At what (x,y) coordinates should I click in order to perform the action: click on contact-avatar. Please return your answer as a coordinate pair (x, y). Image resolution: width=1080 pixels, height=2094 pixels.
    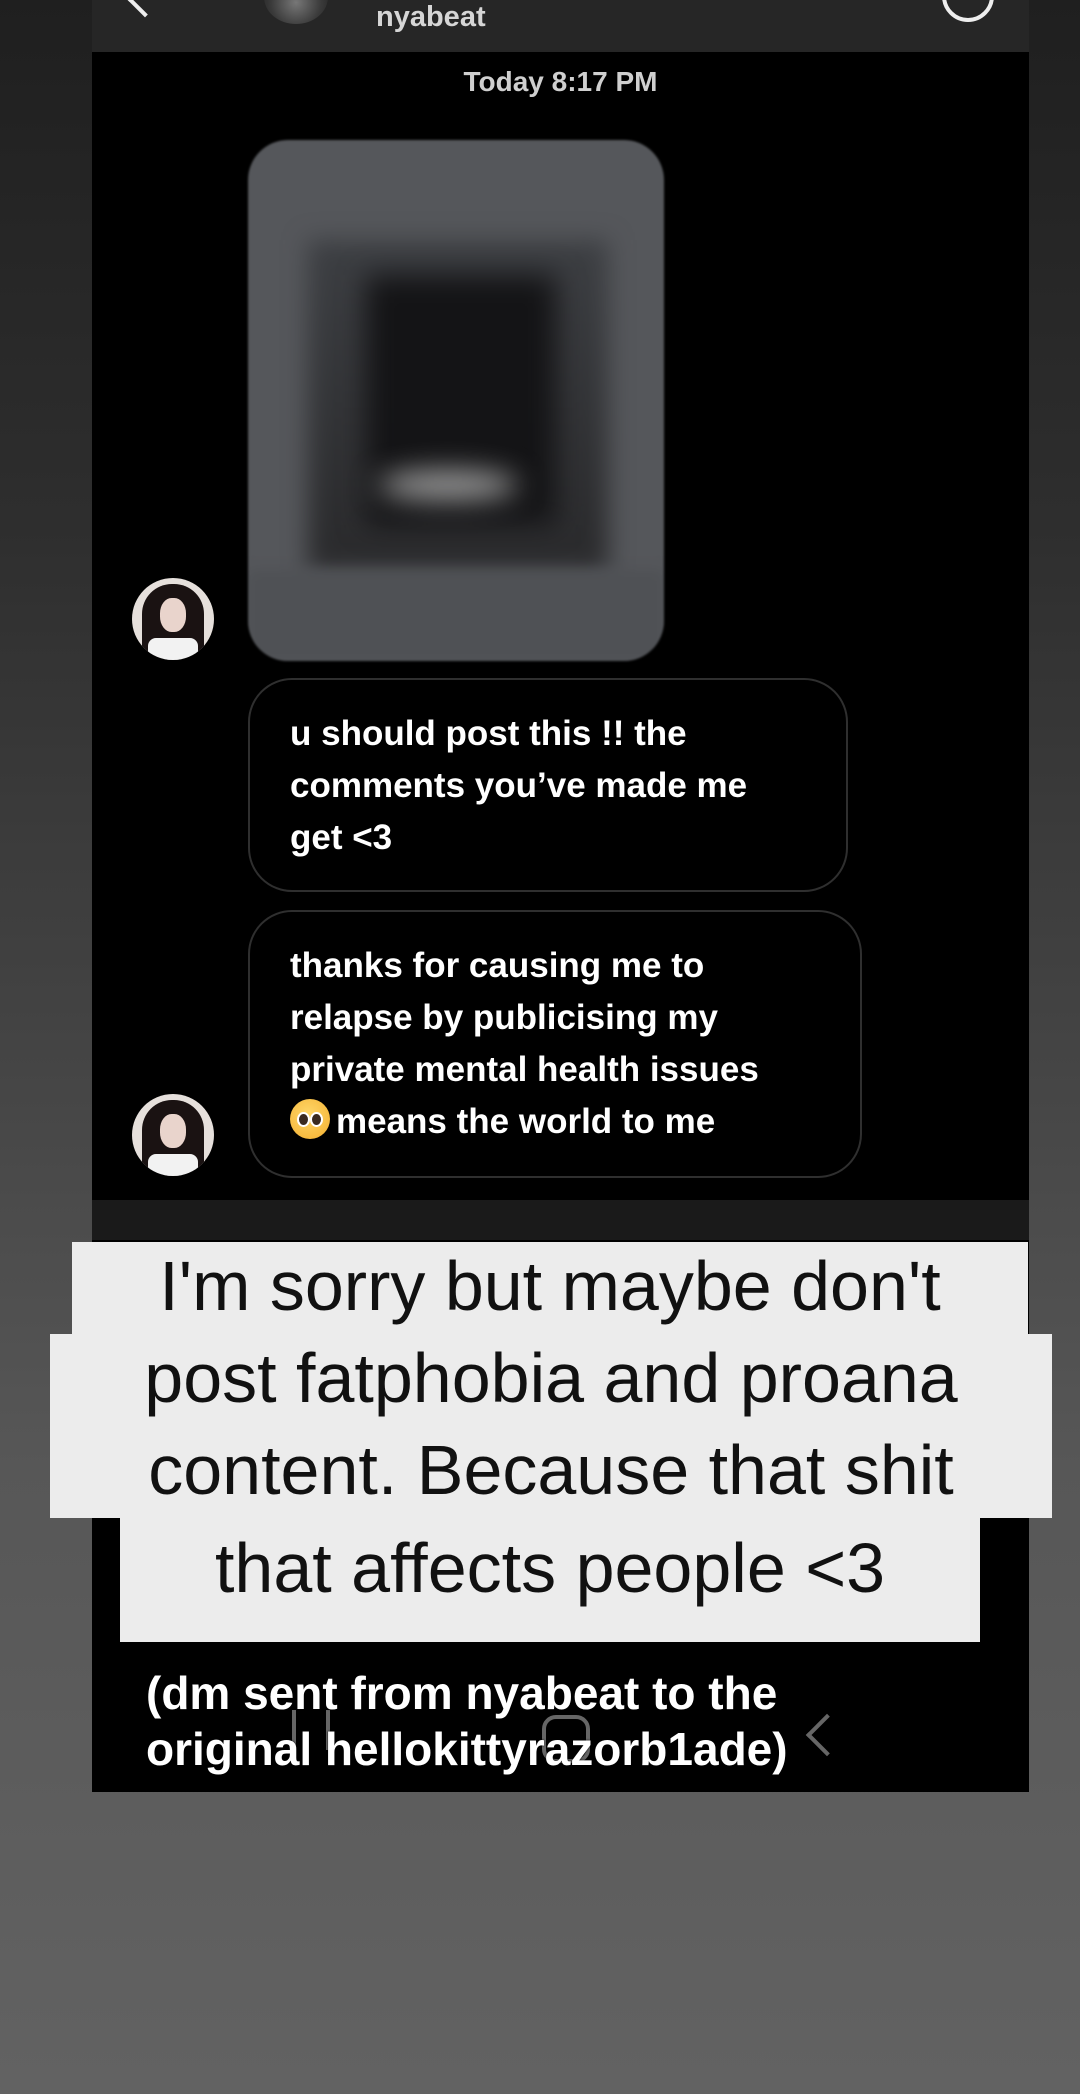
    Looking at the image, I should click on (296, 12).